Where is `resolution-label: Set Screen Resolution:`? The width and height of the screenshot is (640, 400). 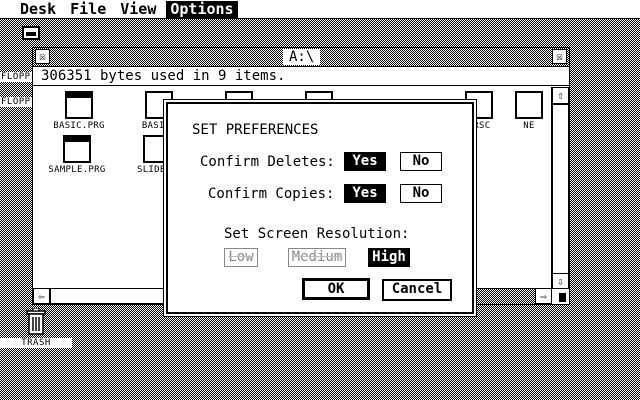
resolution-label: Set Screen Resolution: is located at coordinates (317, 234).